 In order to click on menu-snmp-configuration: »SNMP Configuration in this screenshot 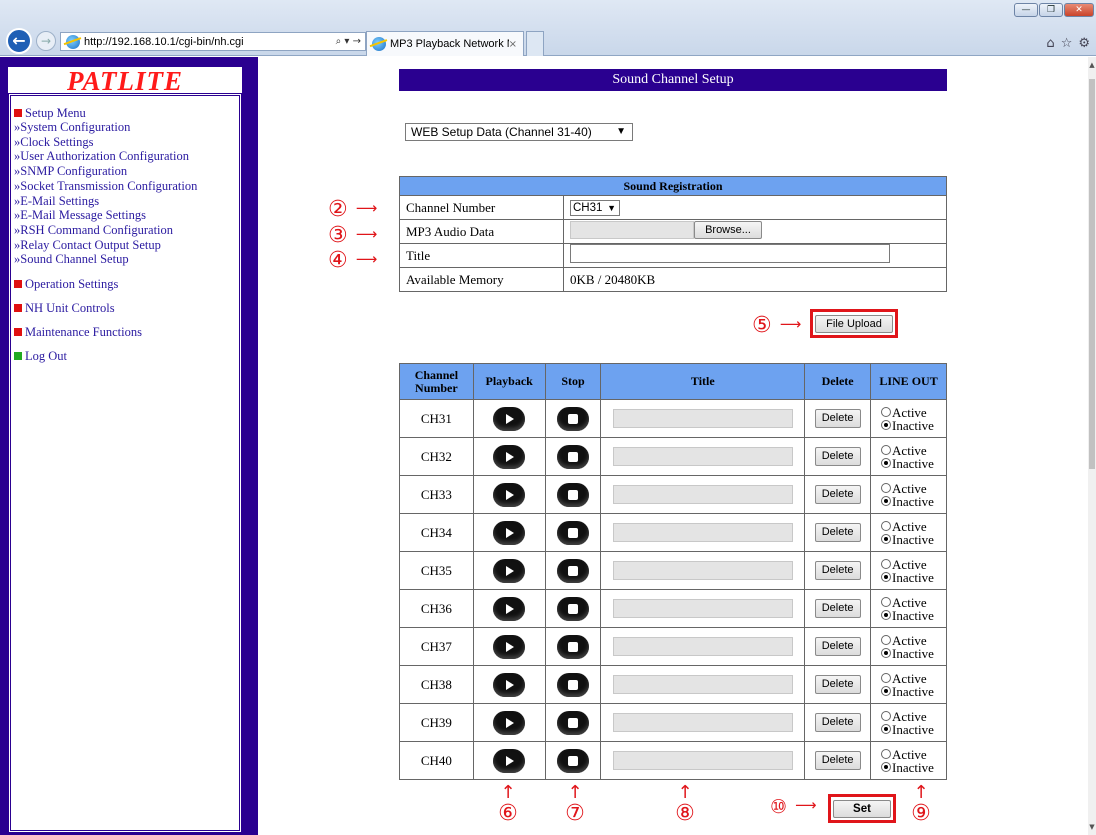, I will do `click(124, 171)`.